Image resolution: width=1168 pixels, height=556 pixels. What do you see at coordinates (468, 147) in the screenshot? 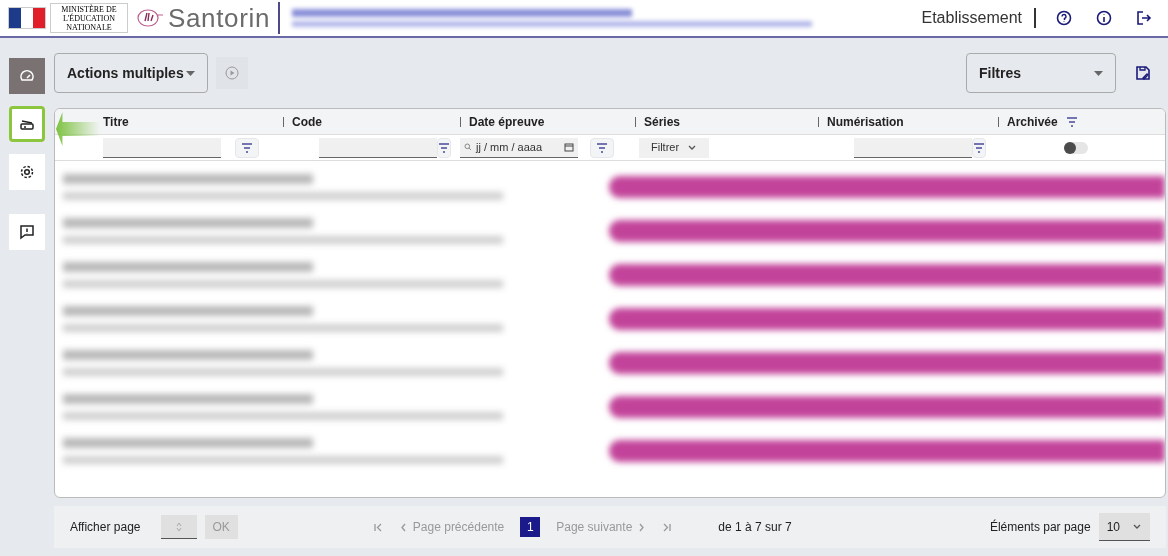
I see `search-icon` at bounding box center [468, 147].